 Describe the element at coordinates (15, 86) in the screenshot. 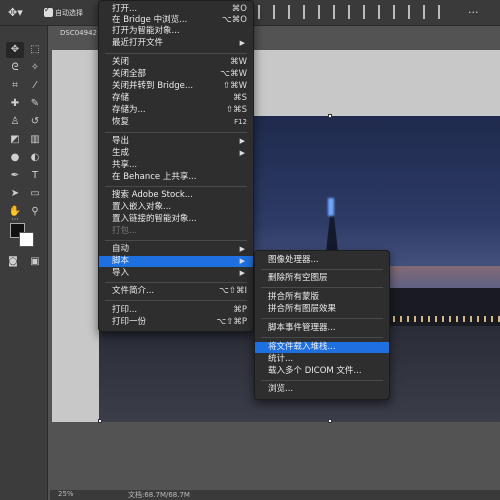

I see `crop-icon: ⌗` at that location.